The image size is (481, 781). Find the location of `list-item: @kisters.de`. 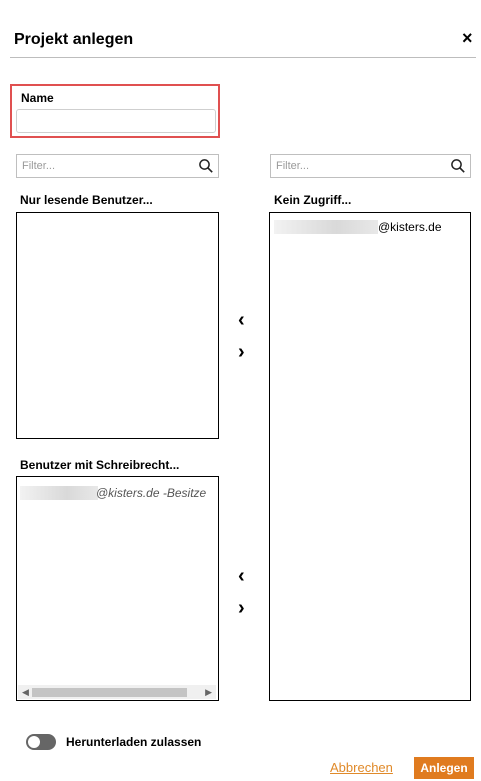

list-item: @kisters.de is located at coordinates (370, 227).